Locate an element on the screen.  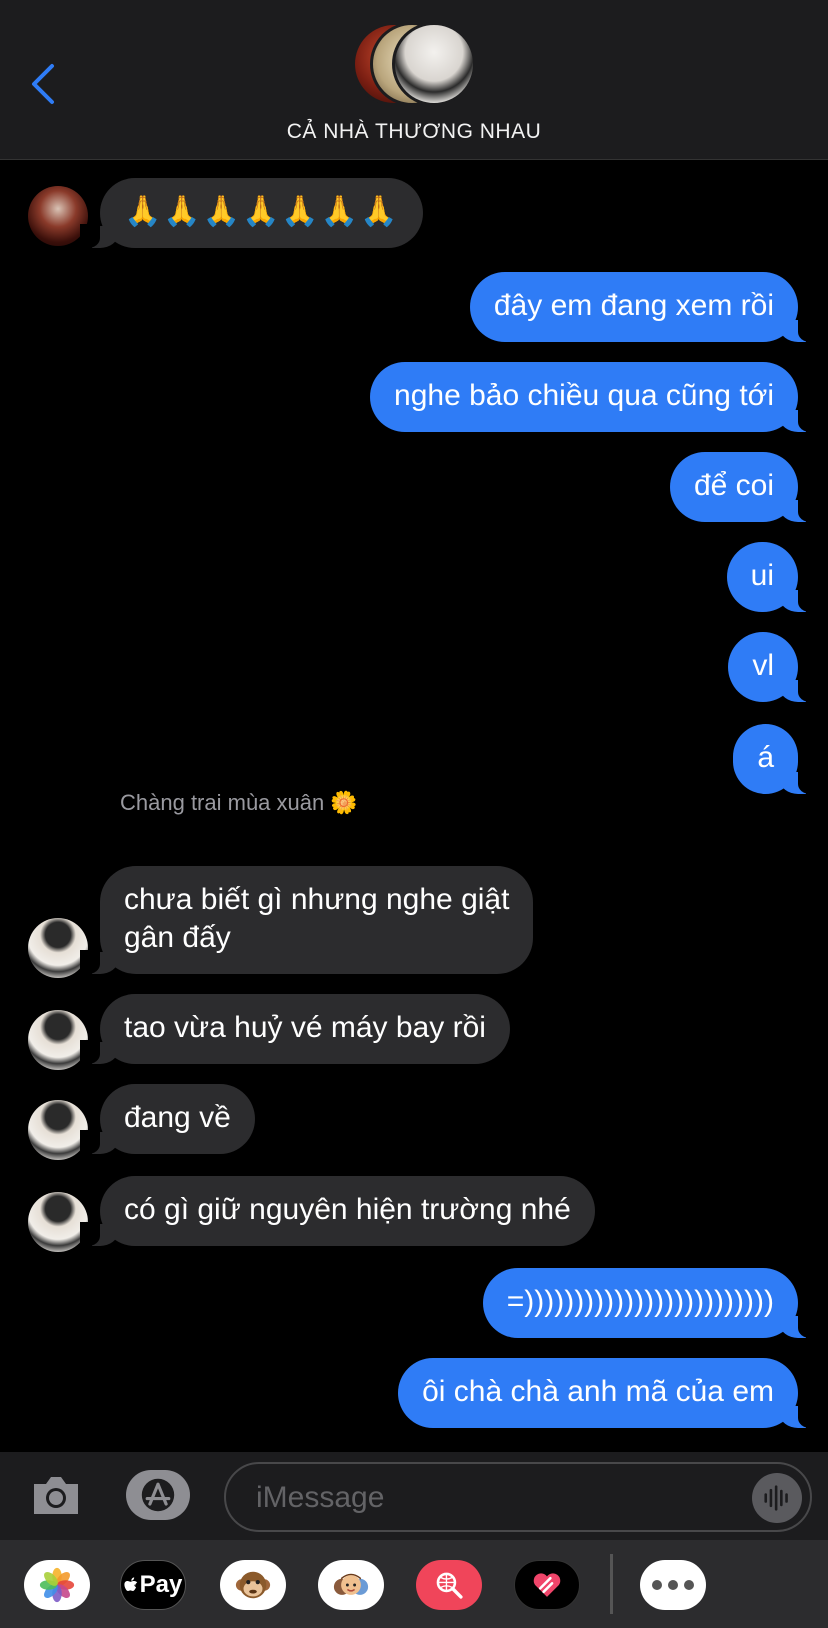
monkey-memoji-icon is located at coordinates (253, 1585).